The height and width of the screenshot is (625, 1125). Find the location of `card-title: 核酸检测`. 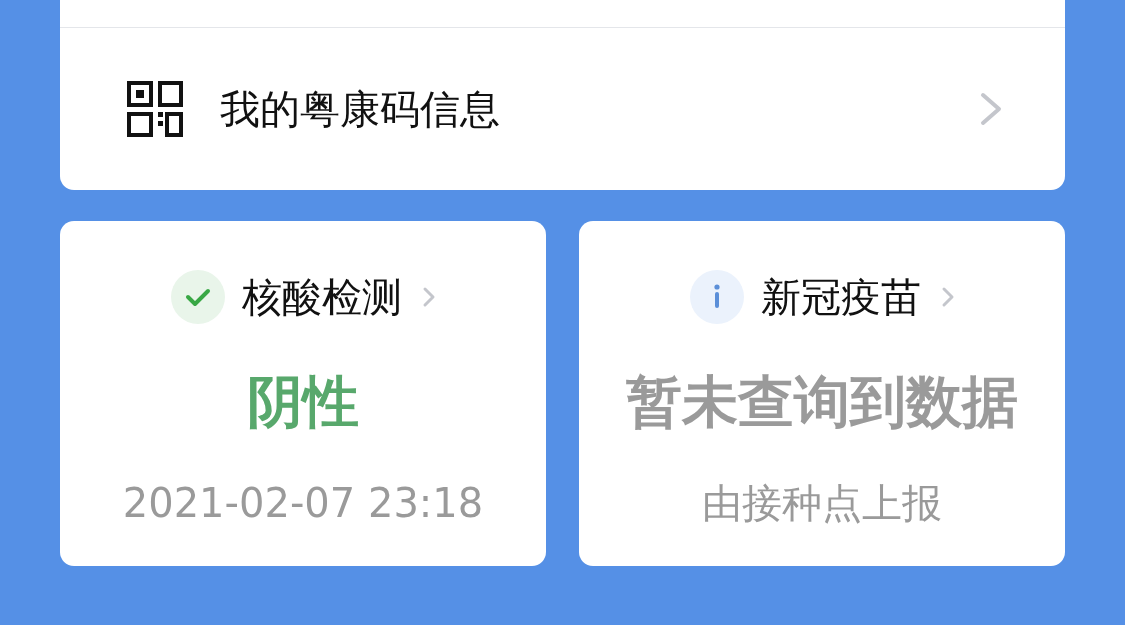

card-title: 核酸检测 is located at coordinates (321, 297).